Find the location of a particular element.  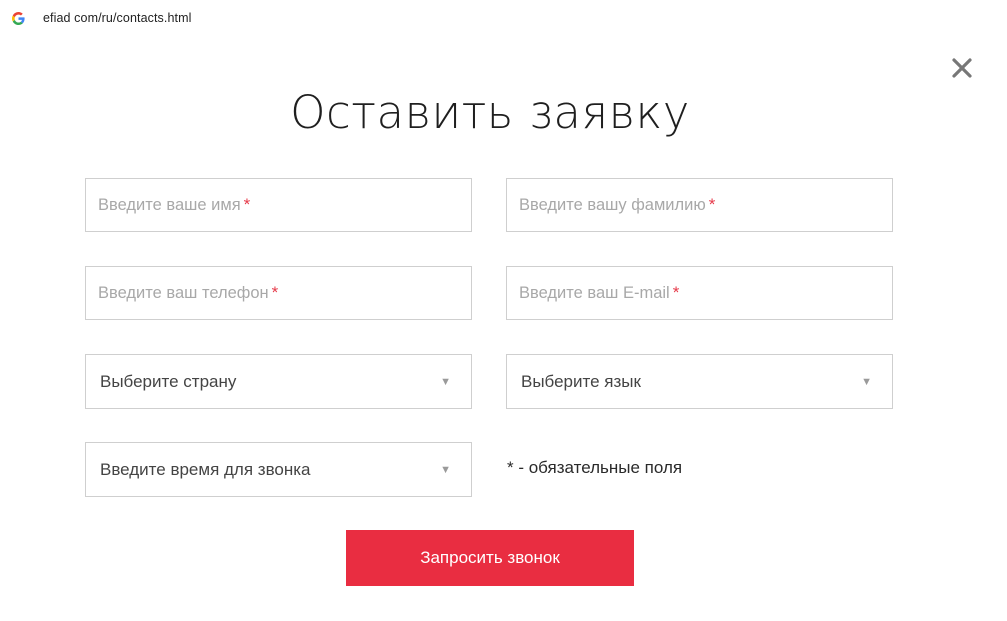

url-bar: efiad com/ru/contacts.html is located at coordinates (102, 18).